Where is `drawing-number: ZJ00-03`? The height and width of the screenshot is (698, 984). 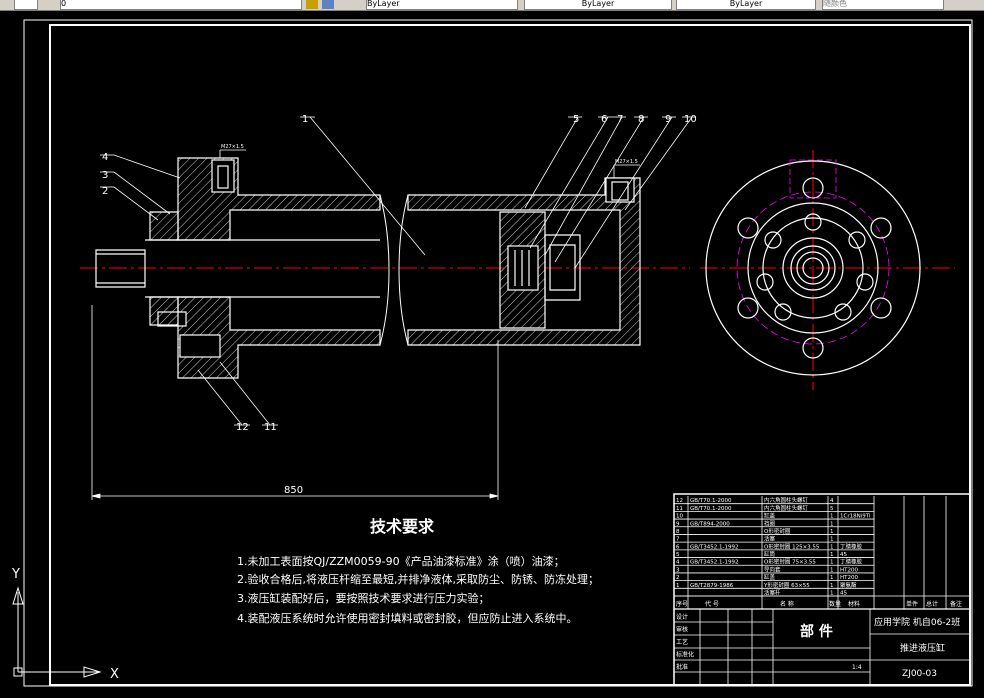 drawing-number: ZJ00-03 is located at coordinates (919, 674).